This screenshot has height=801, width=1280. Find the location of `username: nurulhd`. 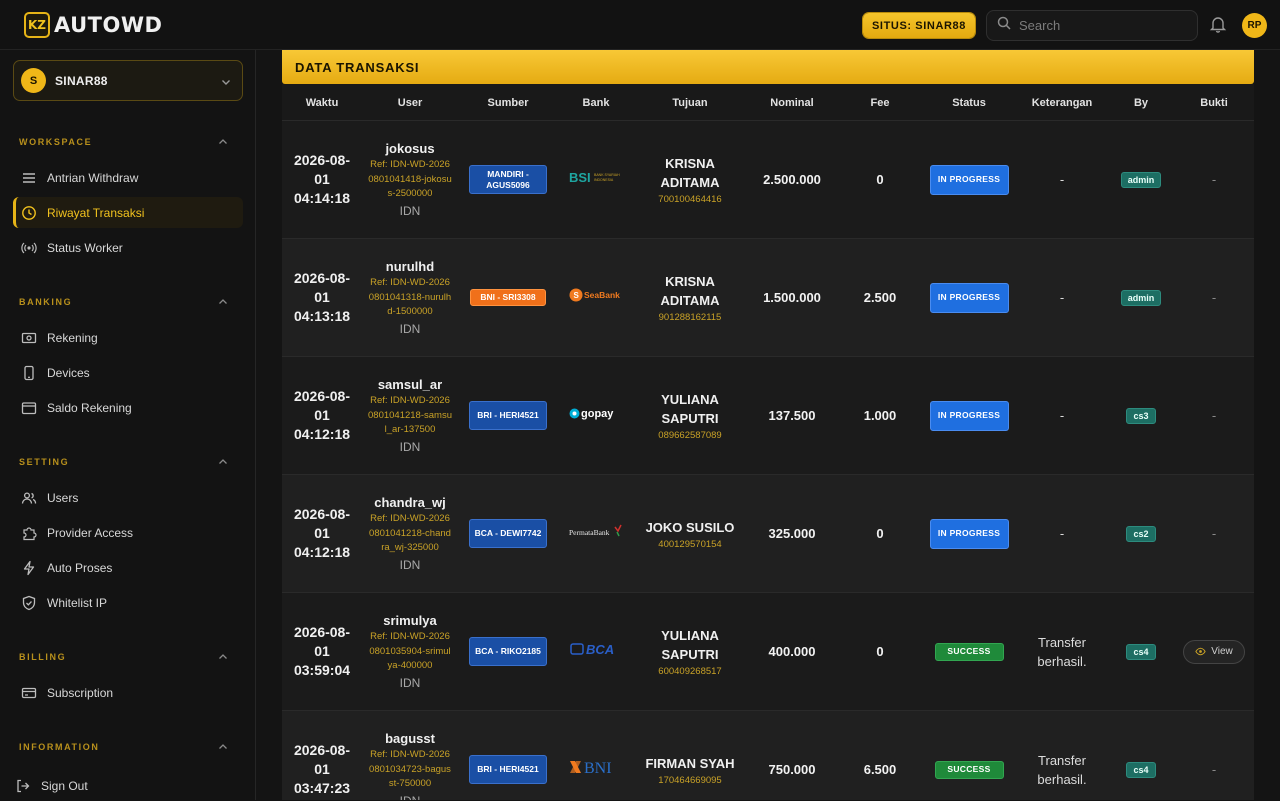

username: nurulhd is located at coordinates (410, 266).